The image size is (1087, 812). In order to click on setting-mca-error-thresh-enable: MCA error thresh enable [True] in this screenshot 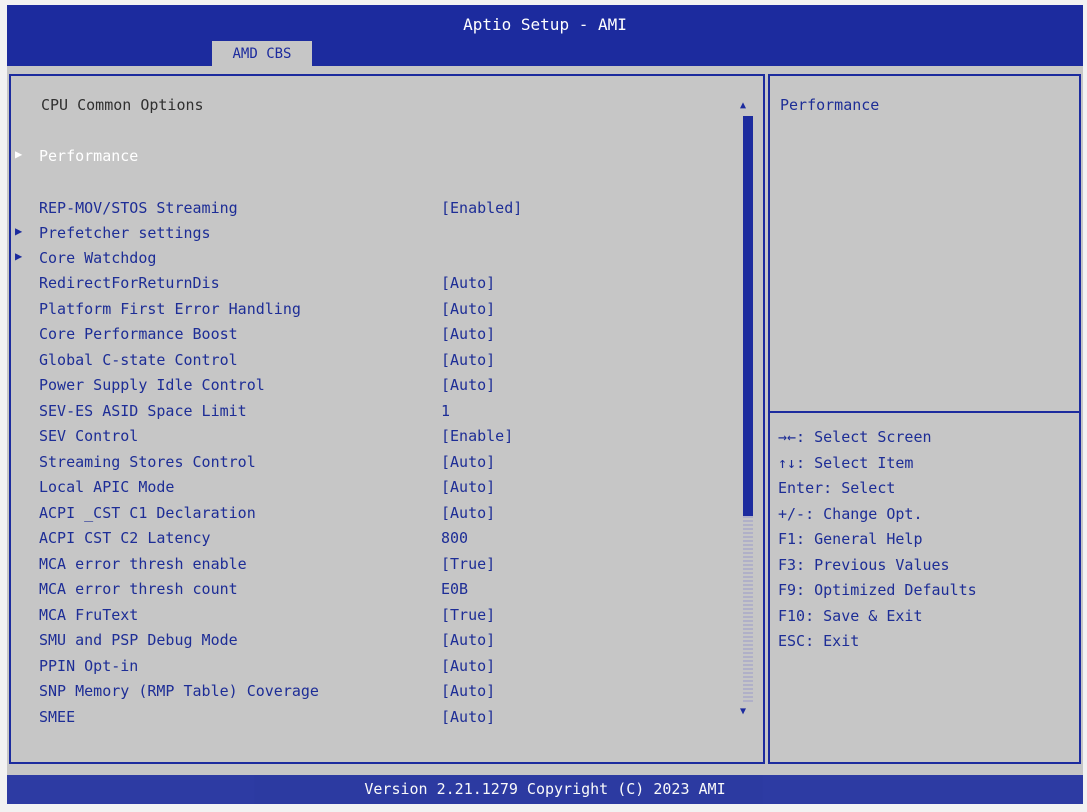, I will do `click(381, 567)`.